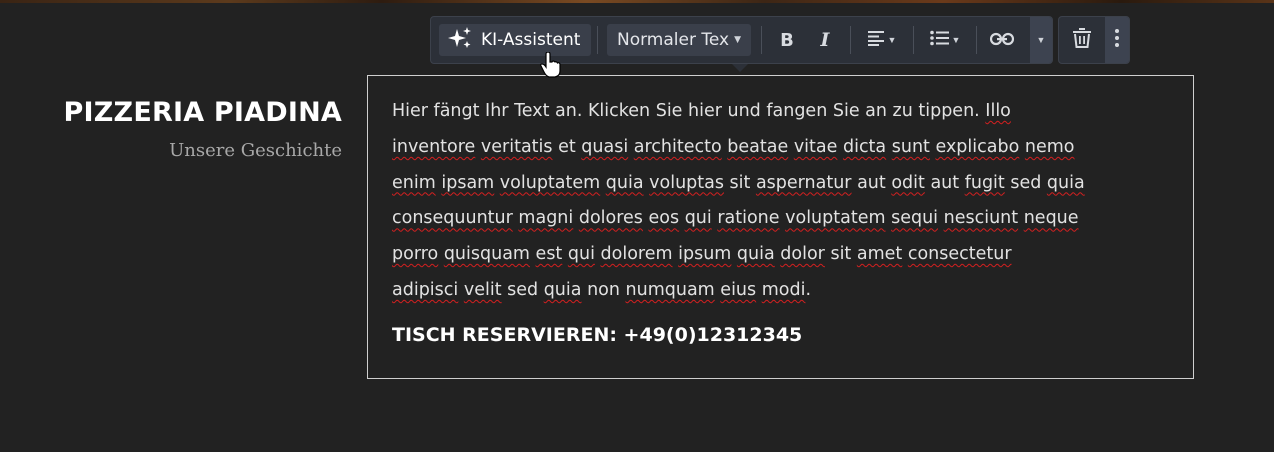  I want to click on ai-assistant-button: KI-Assistent, so click(515, 40).